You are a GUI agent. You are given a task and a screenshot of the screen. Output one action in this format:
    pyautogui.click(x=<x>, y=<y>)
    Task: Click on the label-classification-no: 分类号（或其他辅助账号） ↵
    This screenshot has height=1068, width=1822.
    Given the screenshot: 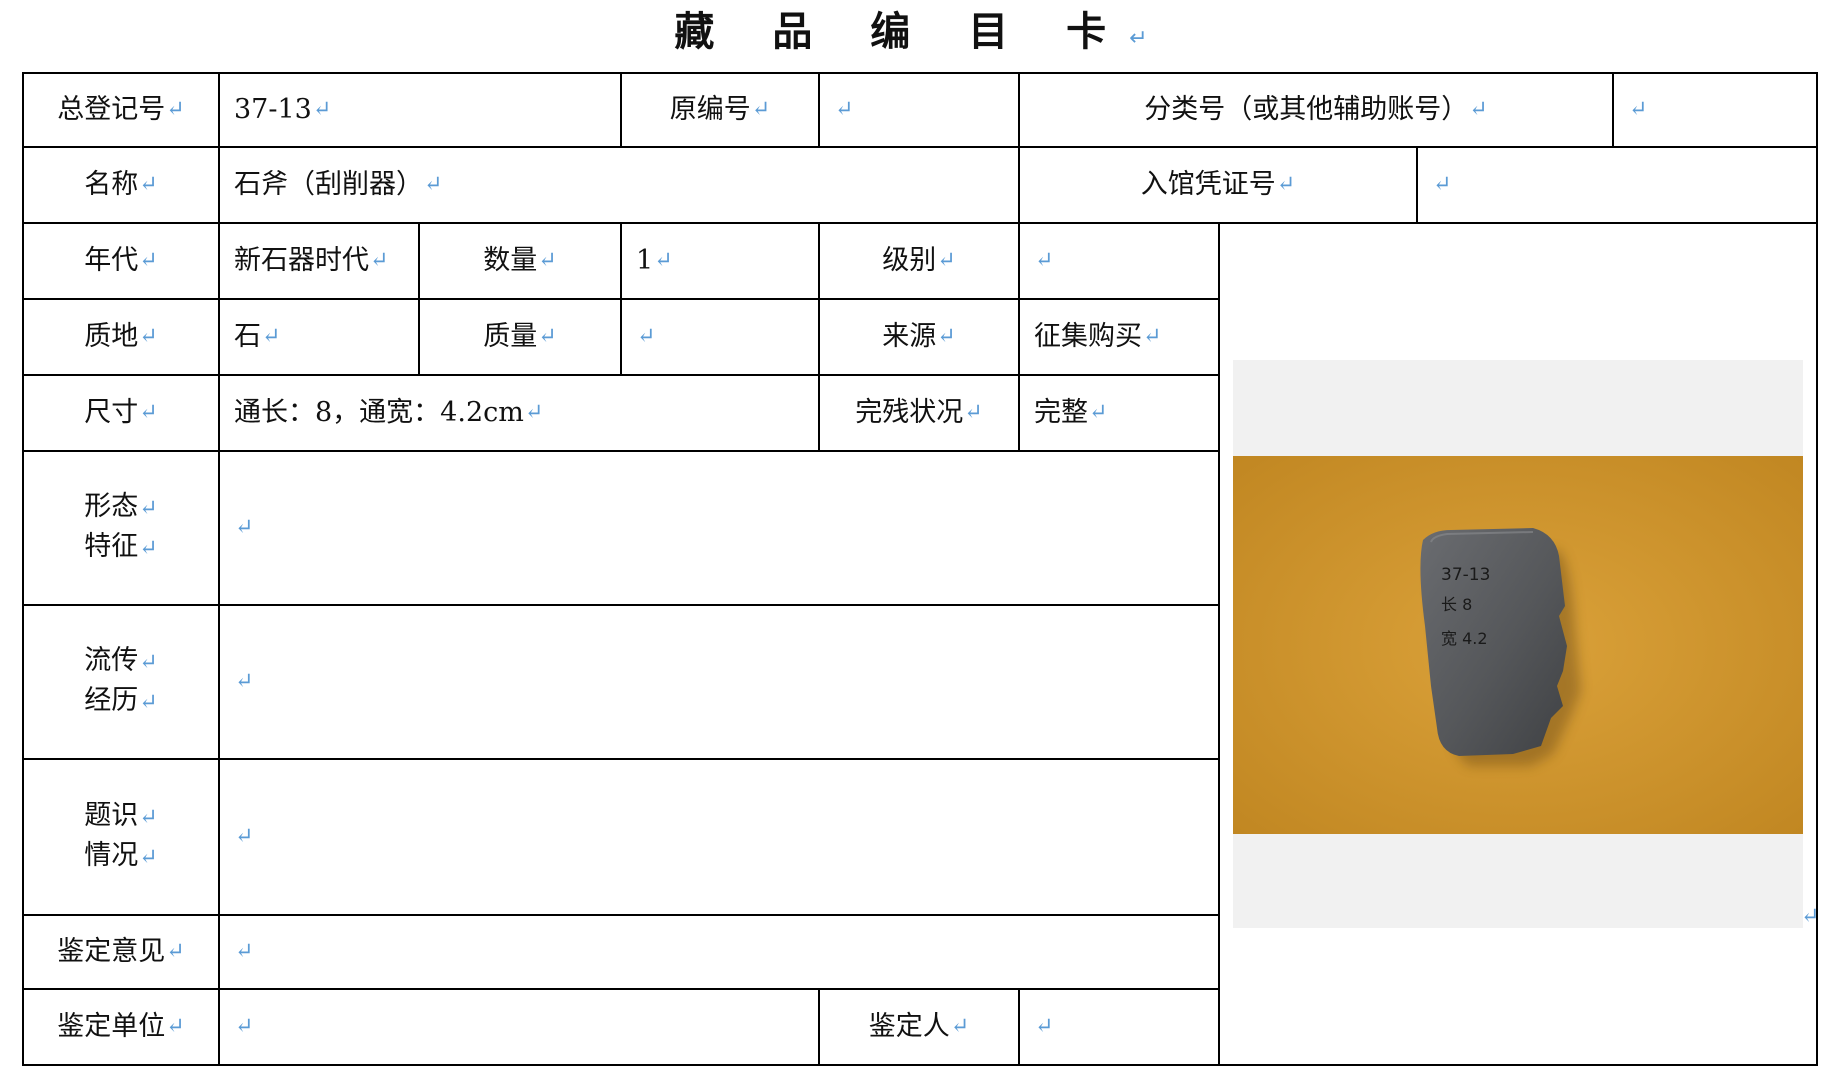 What is the action you would take?
    pyautogui.click(x=1316, y=109)
    